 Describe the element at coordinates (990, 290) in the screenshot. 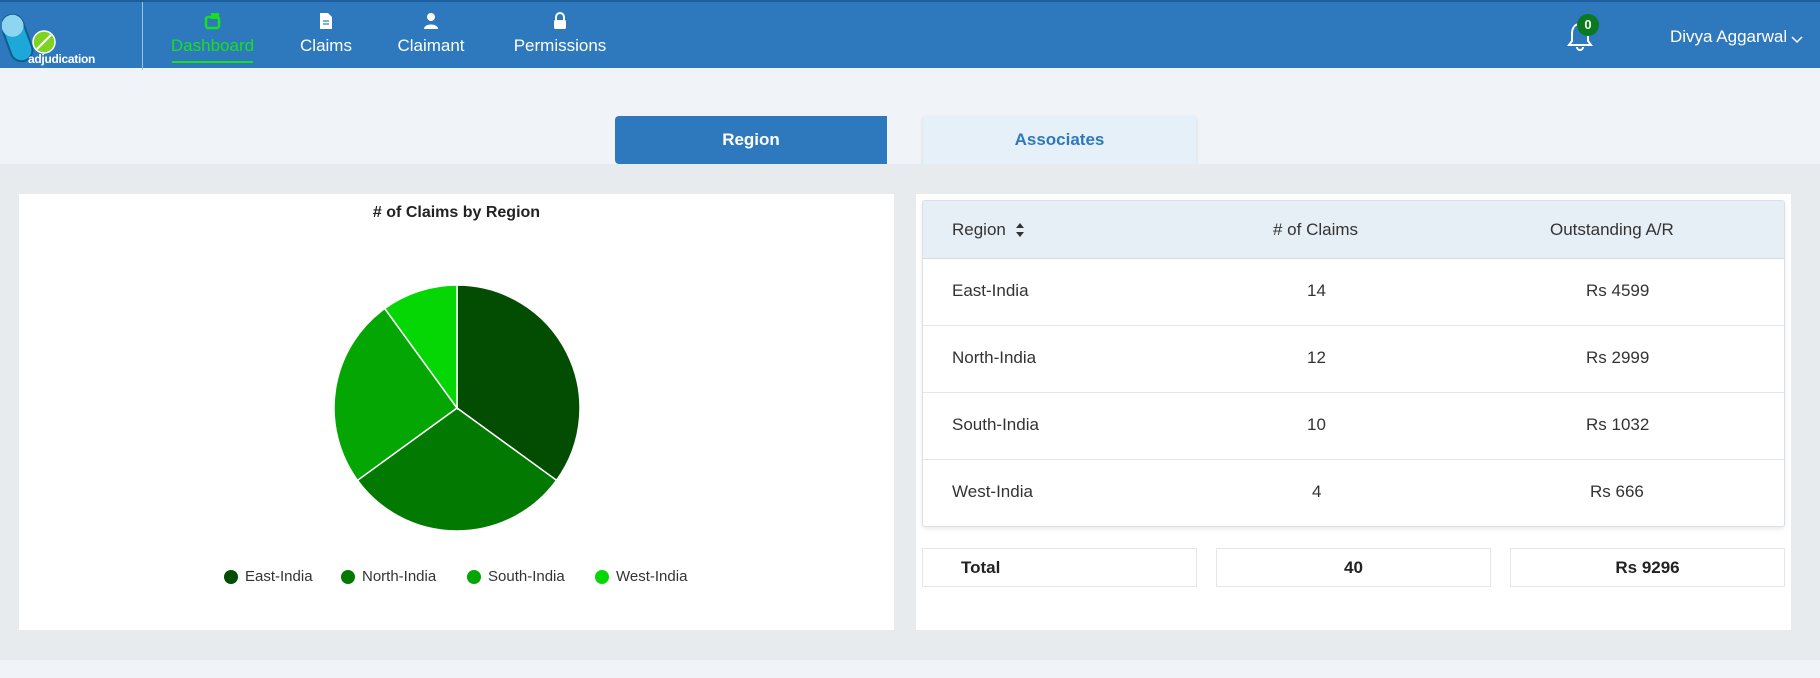

I see `cell-region: East-India` at that location.